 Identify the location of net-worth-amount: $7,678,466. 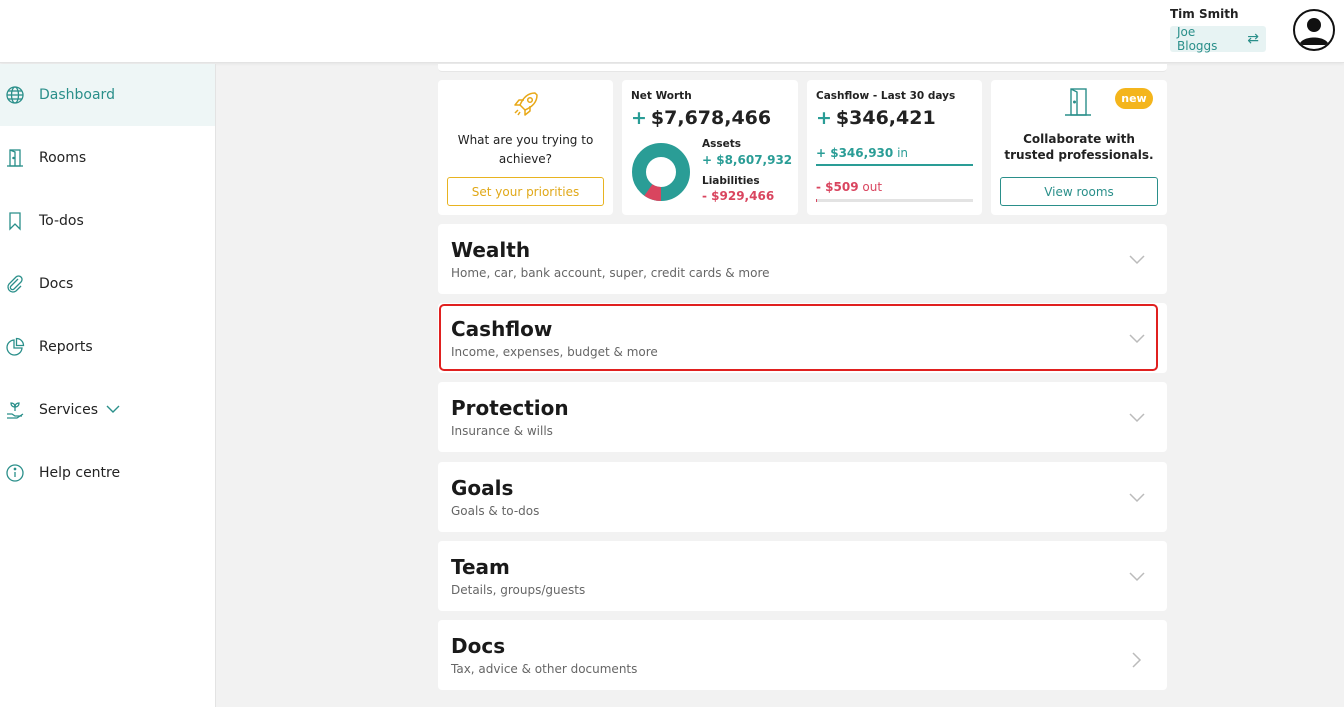
(711, 118).